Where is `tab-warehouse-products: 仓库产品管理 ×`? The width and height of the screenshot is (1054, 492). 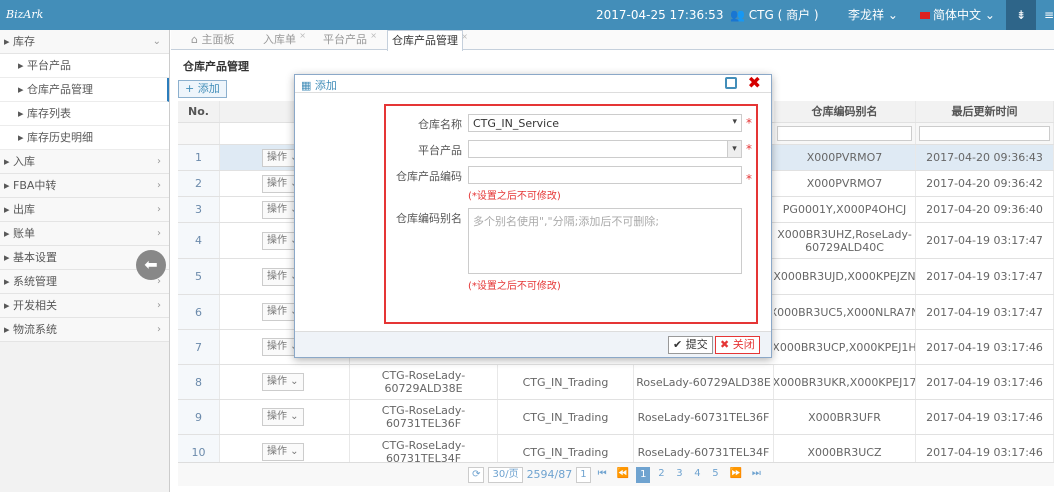
tab-warehouse-products: 仓库产品管理 × is located at coordinates (427, 40).